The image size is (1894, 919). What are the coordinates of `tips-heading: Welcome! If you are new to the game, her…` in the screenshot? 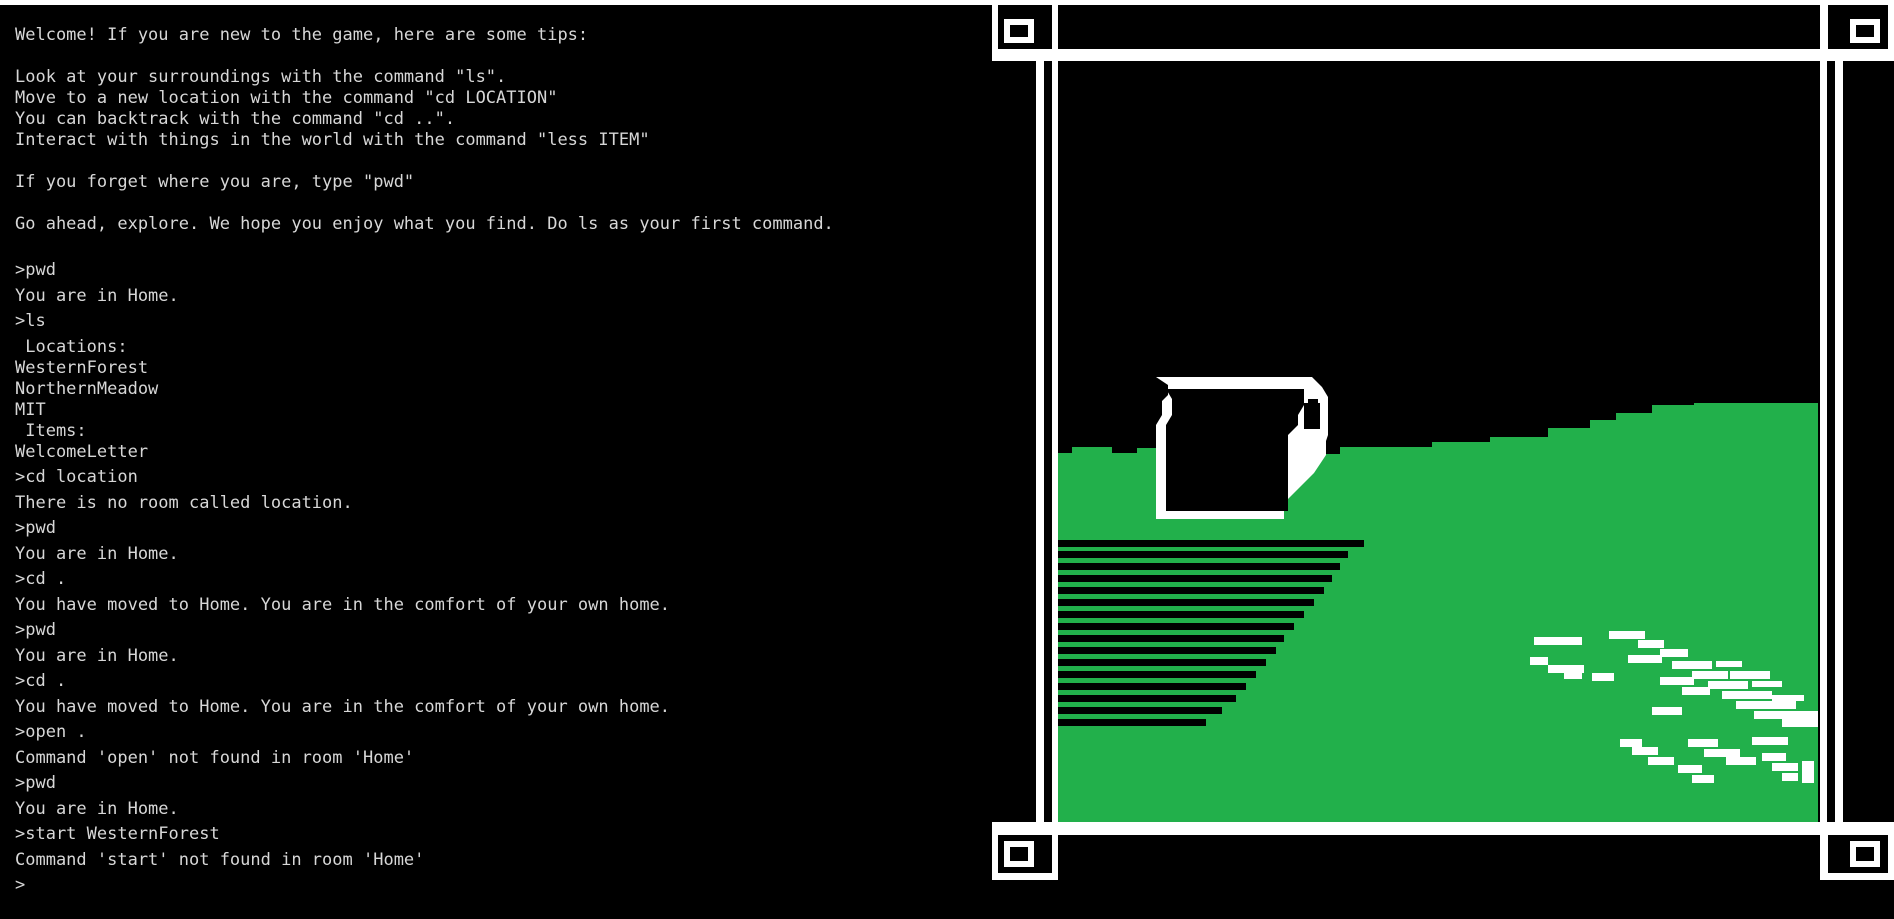 It's located at (302, 35).